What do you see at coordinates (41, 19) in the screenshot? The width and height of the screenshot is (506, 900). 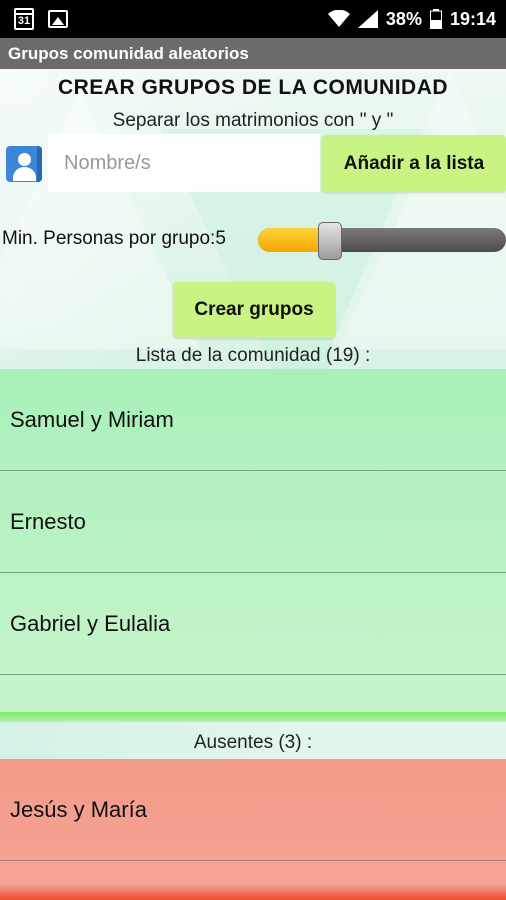 I see `status-bar-left: 31` at bounding box center [41, 19].